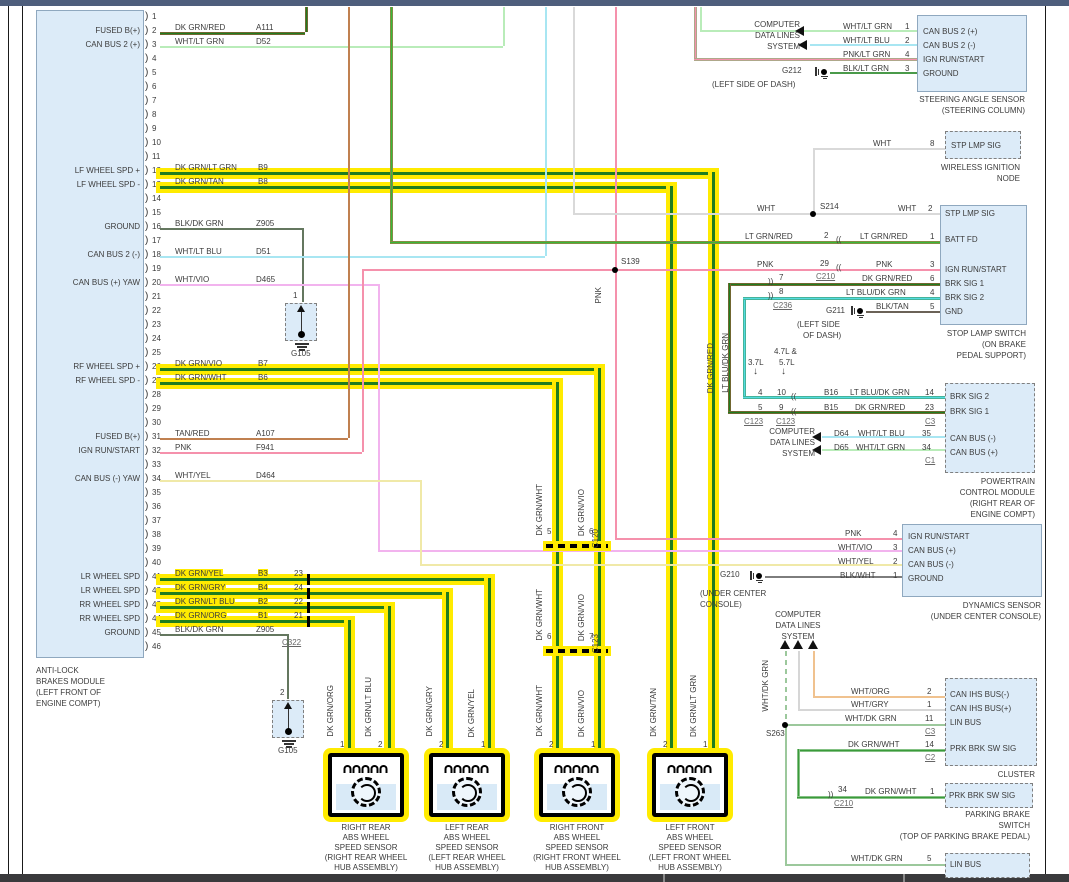 This screenshot has height=882, width=1069. Describe the element at coordinates (263, 602) in the screenshot. I see `label: B2` at that location.